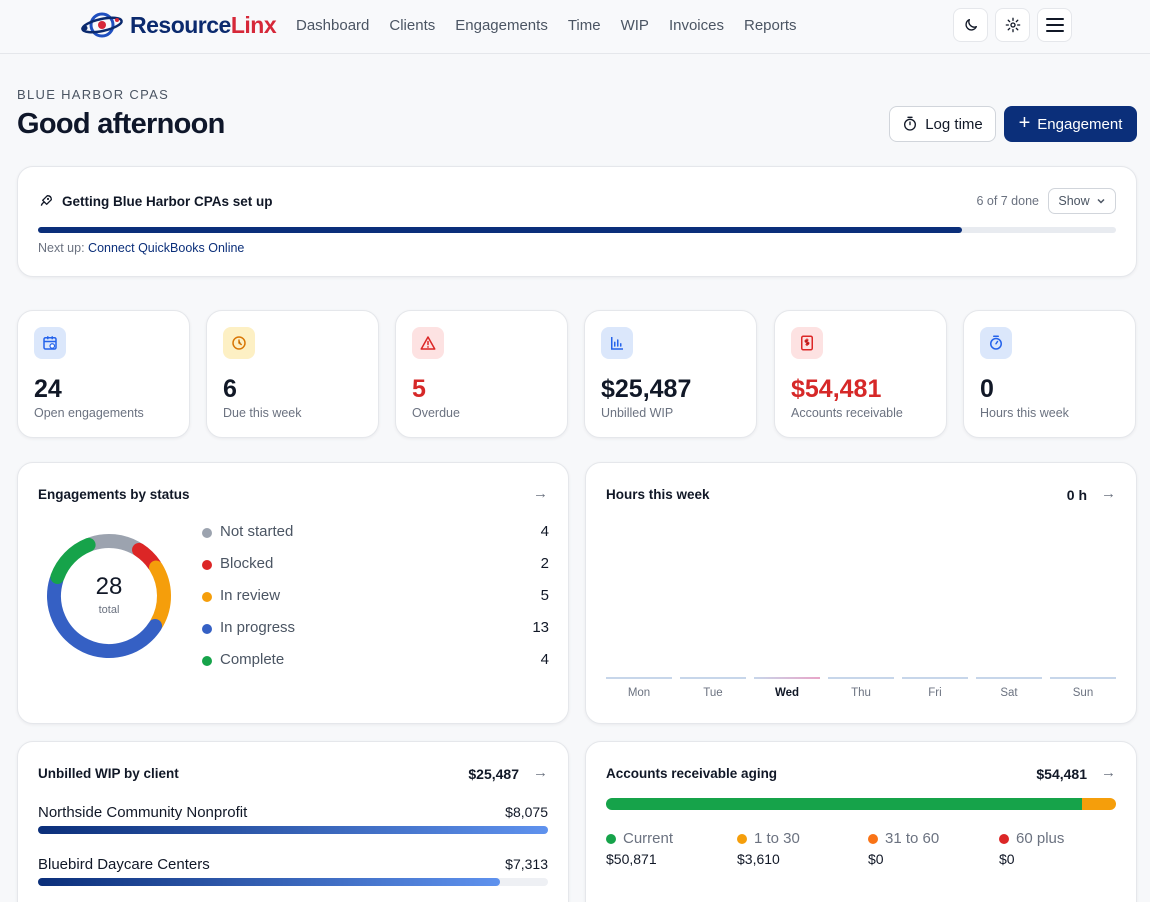 This screenshot has width=1150, height=902. What do you see at coordinates (873, 838) in the screenshot?
I see `ar-bucket-dot` at bounding box center [873, 838].